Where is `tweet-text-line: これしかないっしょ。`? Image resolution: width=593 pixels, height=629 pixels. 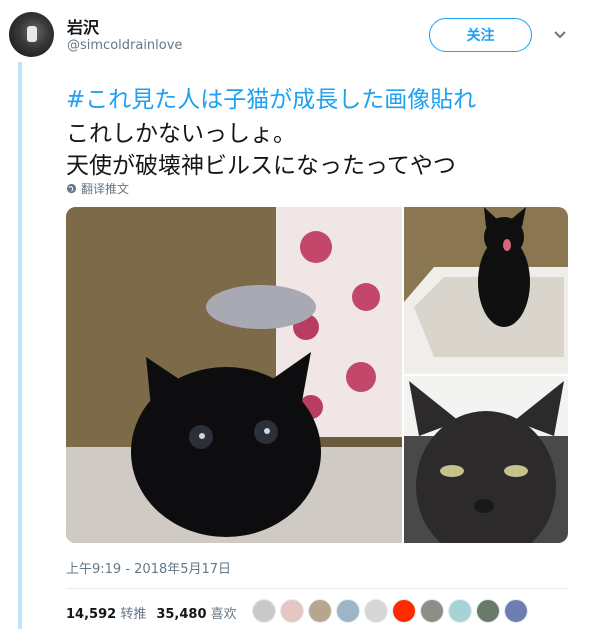
tweet-text-line: これしかないっしょ。 is located at coordinates (181, 134).